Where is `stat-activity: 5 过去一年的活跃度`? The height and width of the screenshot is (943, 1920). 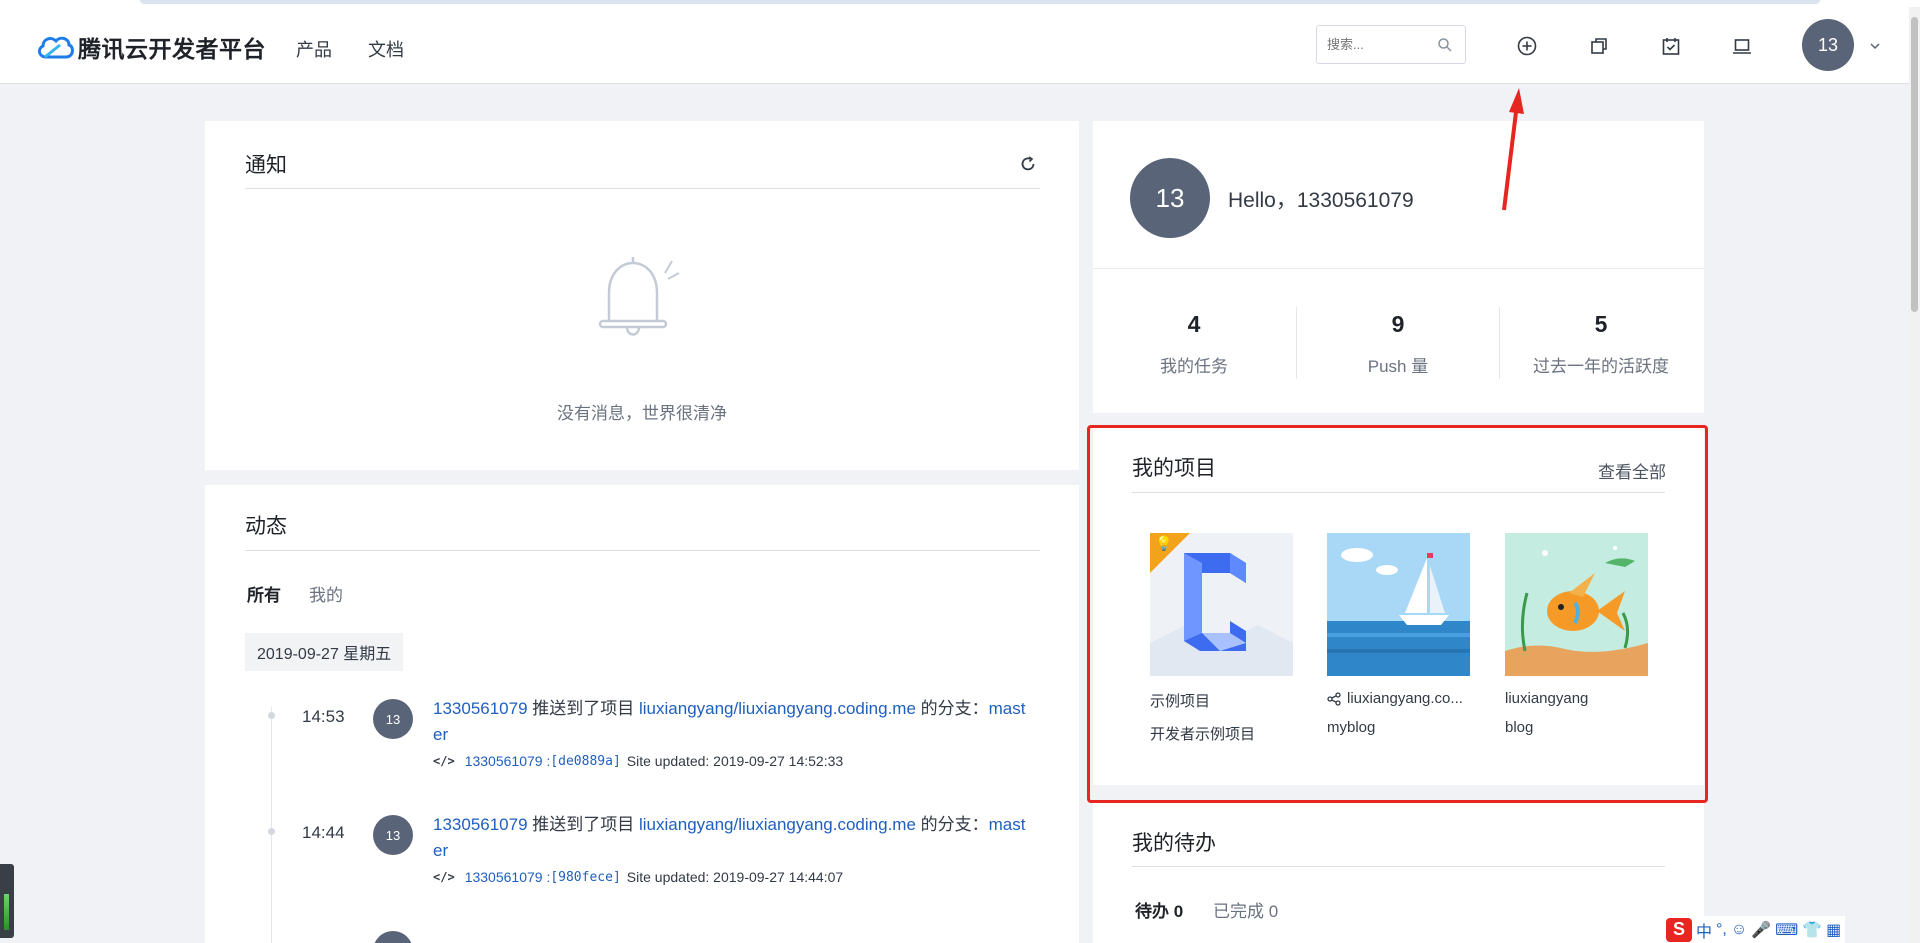
stat-activity: 5 过去一年的活跃度 is located at coordinates (1601, 344).